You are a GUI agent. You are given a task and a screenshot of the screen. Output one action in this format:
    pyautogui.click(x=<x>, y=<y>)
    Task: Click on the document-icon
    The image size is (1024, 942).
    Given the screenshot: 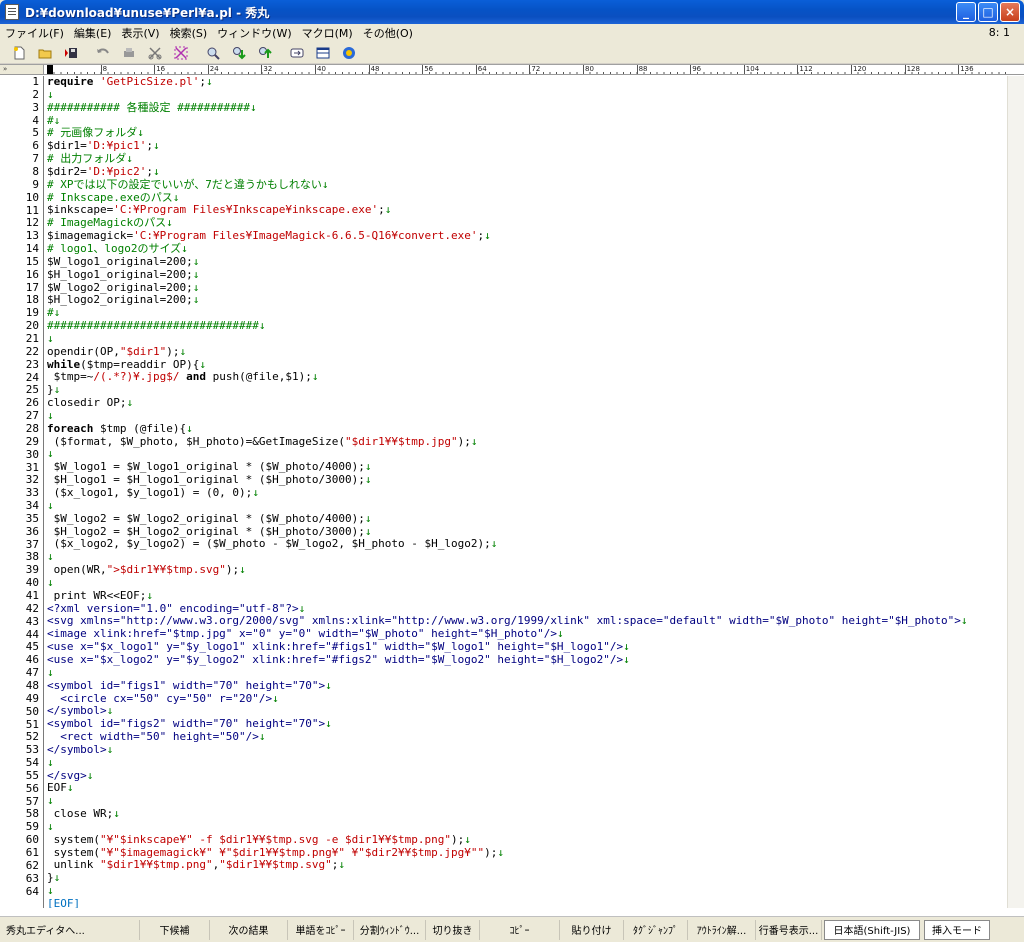 What is the action you would take?
    pyautogui.click(x=12, y=12)
    